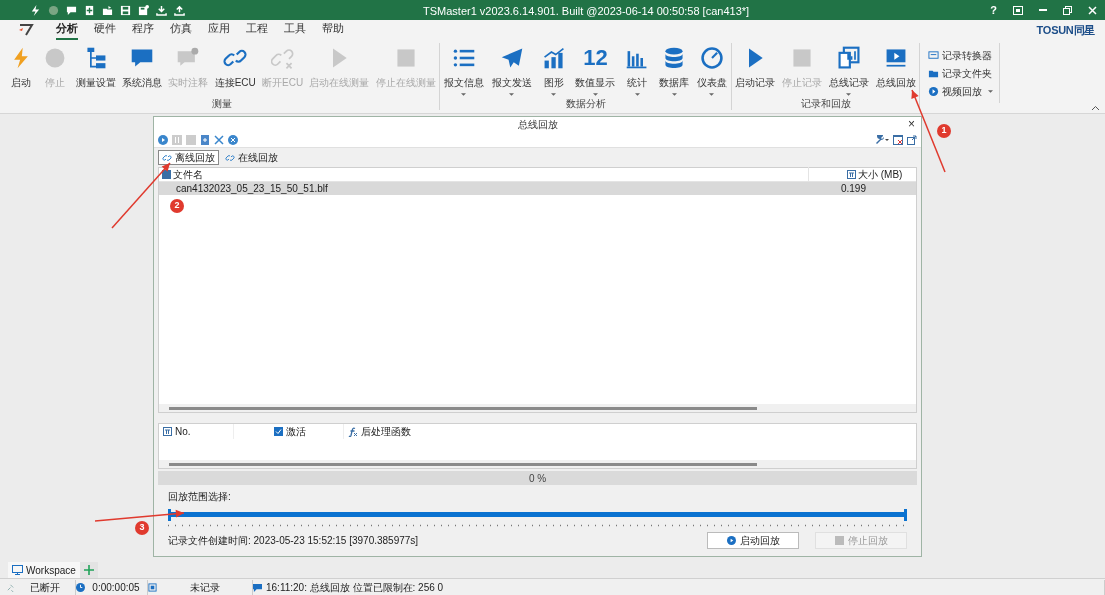  I want to click on restore-layout-icon, so click(1018, 10).